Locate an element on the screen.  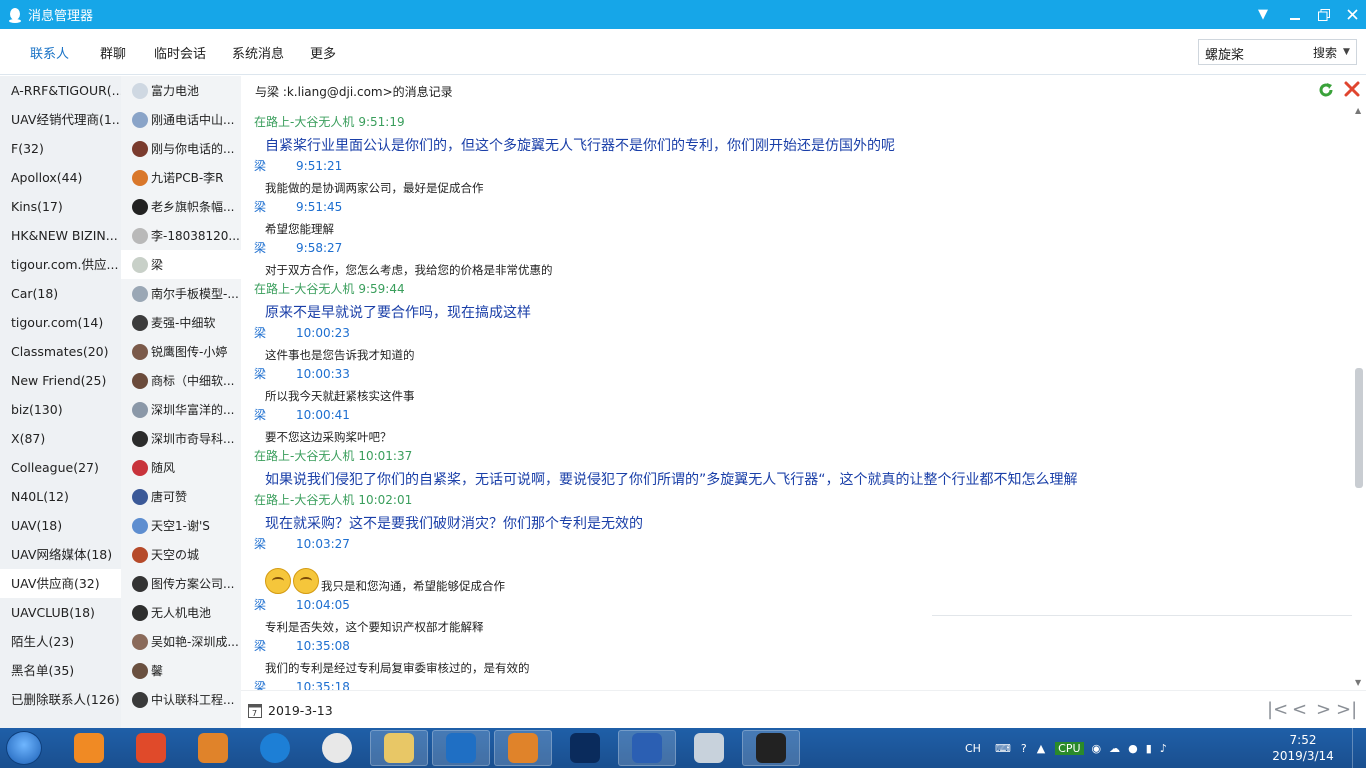
contact-item: 天空1-谢'S is located at coordinates (181, 525).